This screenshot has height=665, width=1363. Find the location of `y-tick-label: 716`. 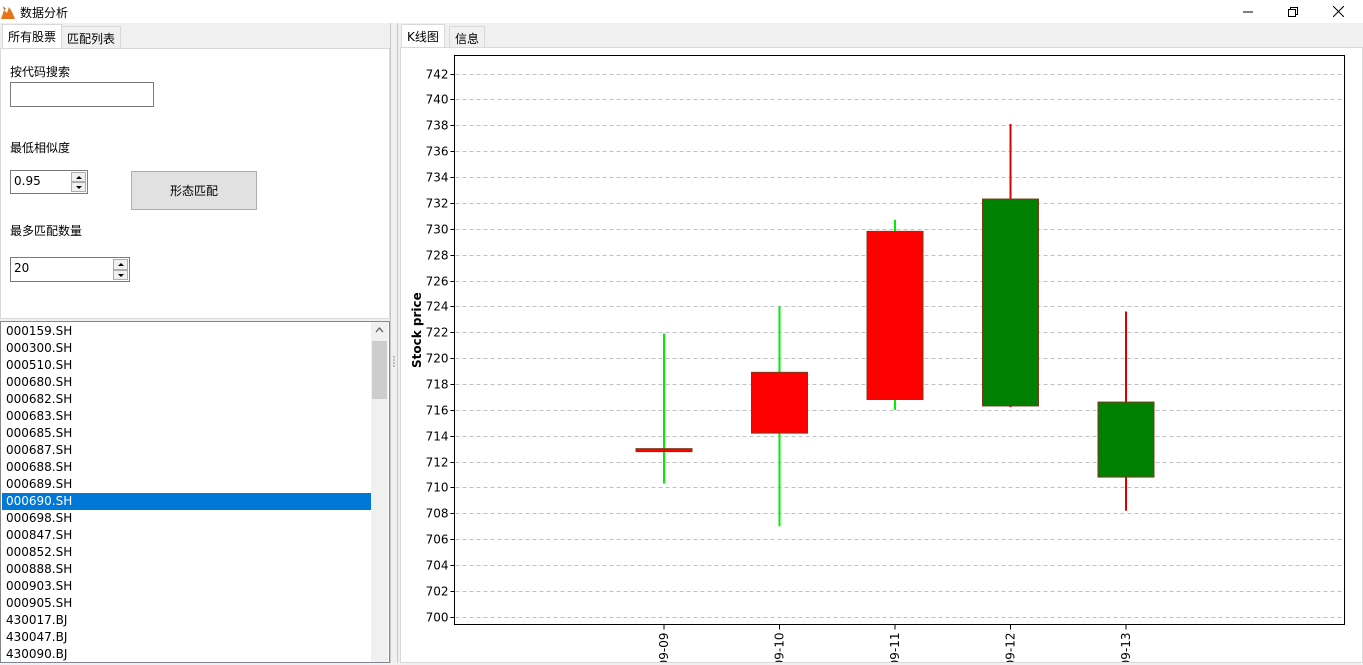

y-tick-label: 716 is located at coordinates (437, 411).